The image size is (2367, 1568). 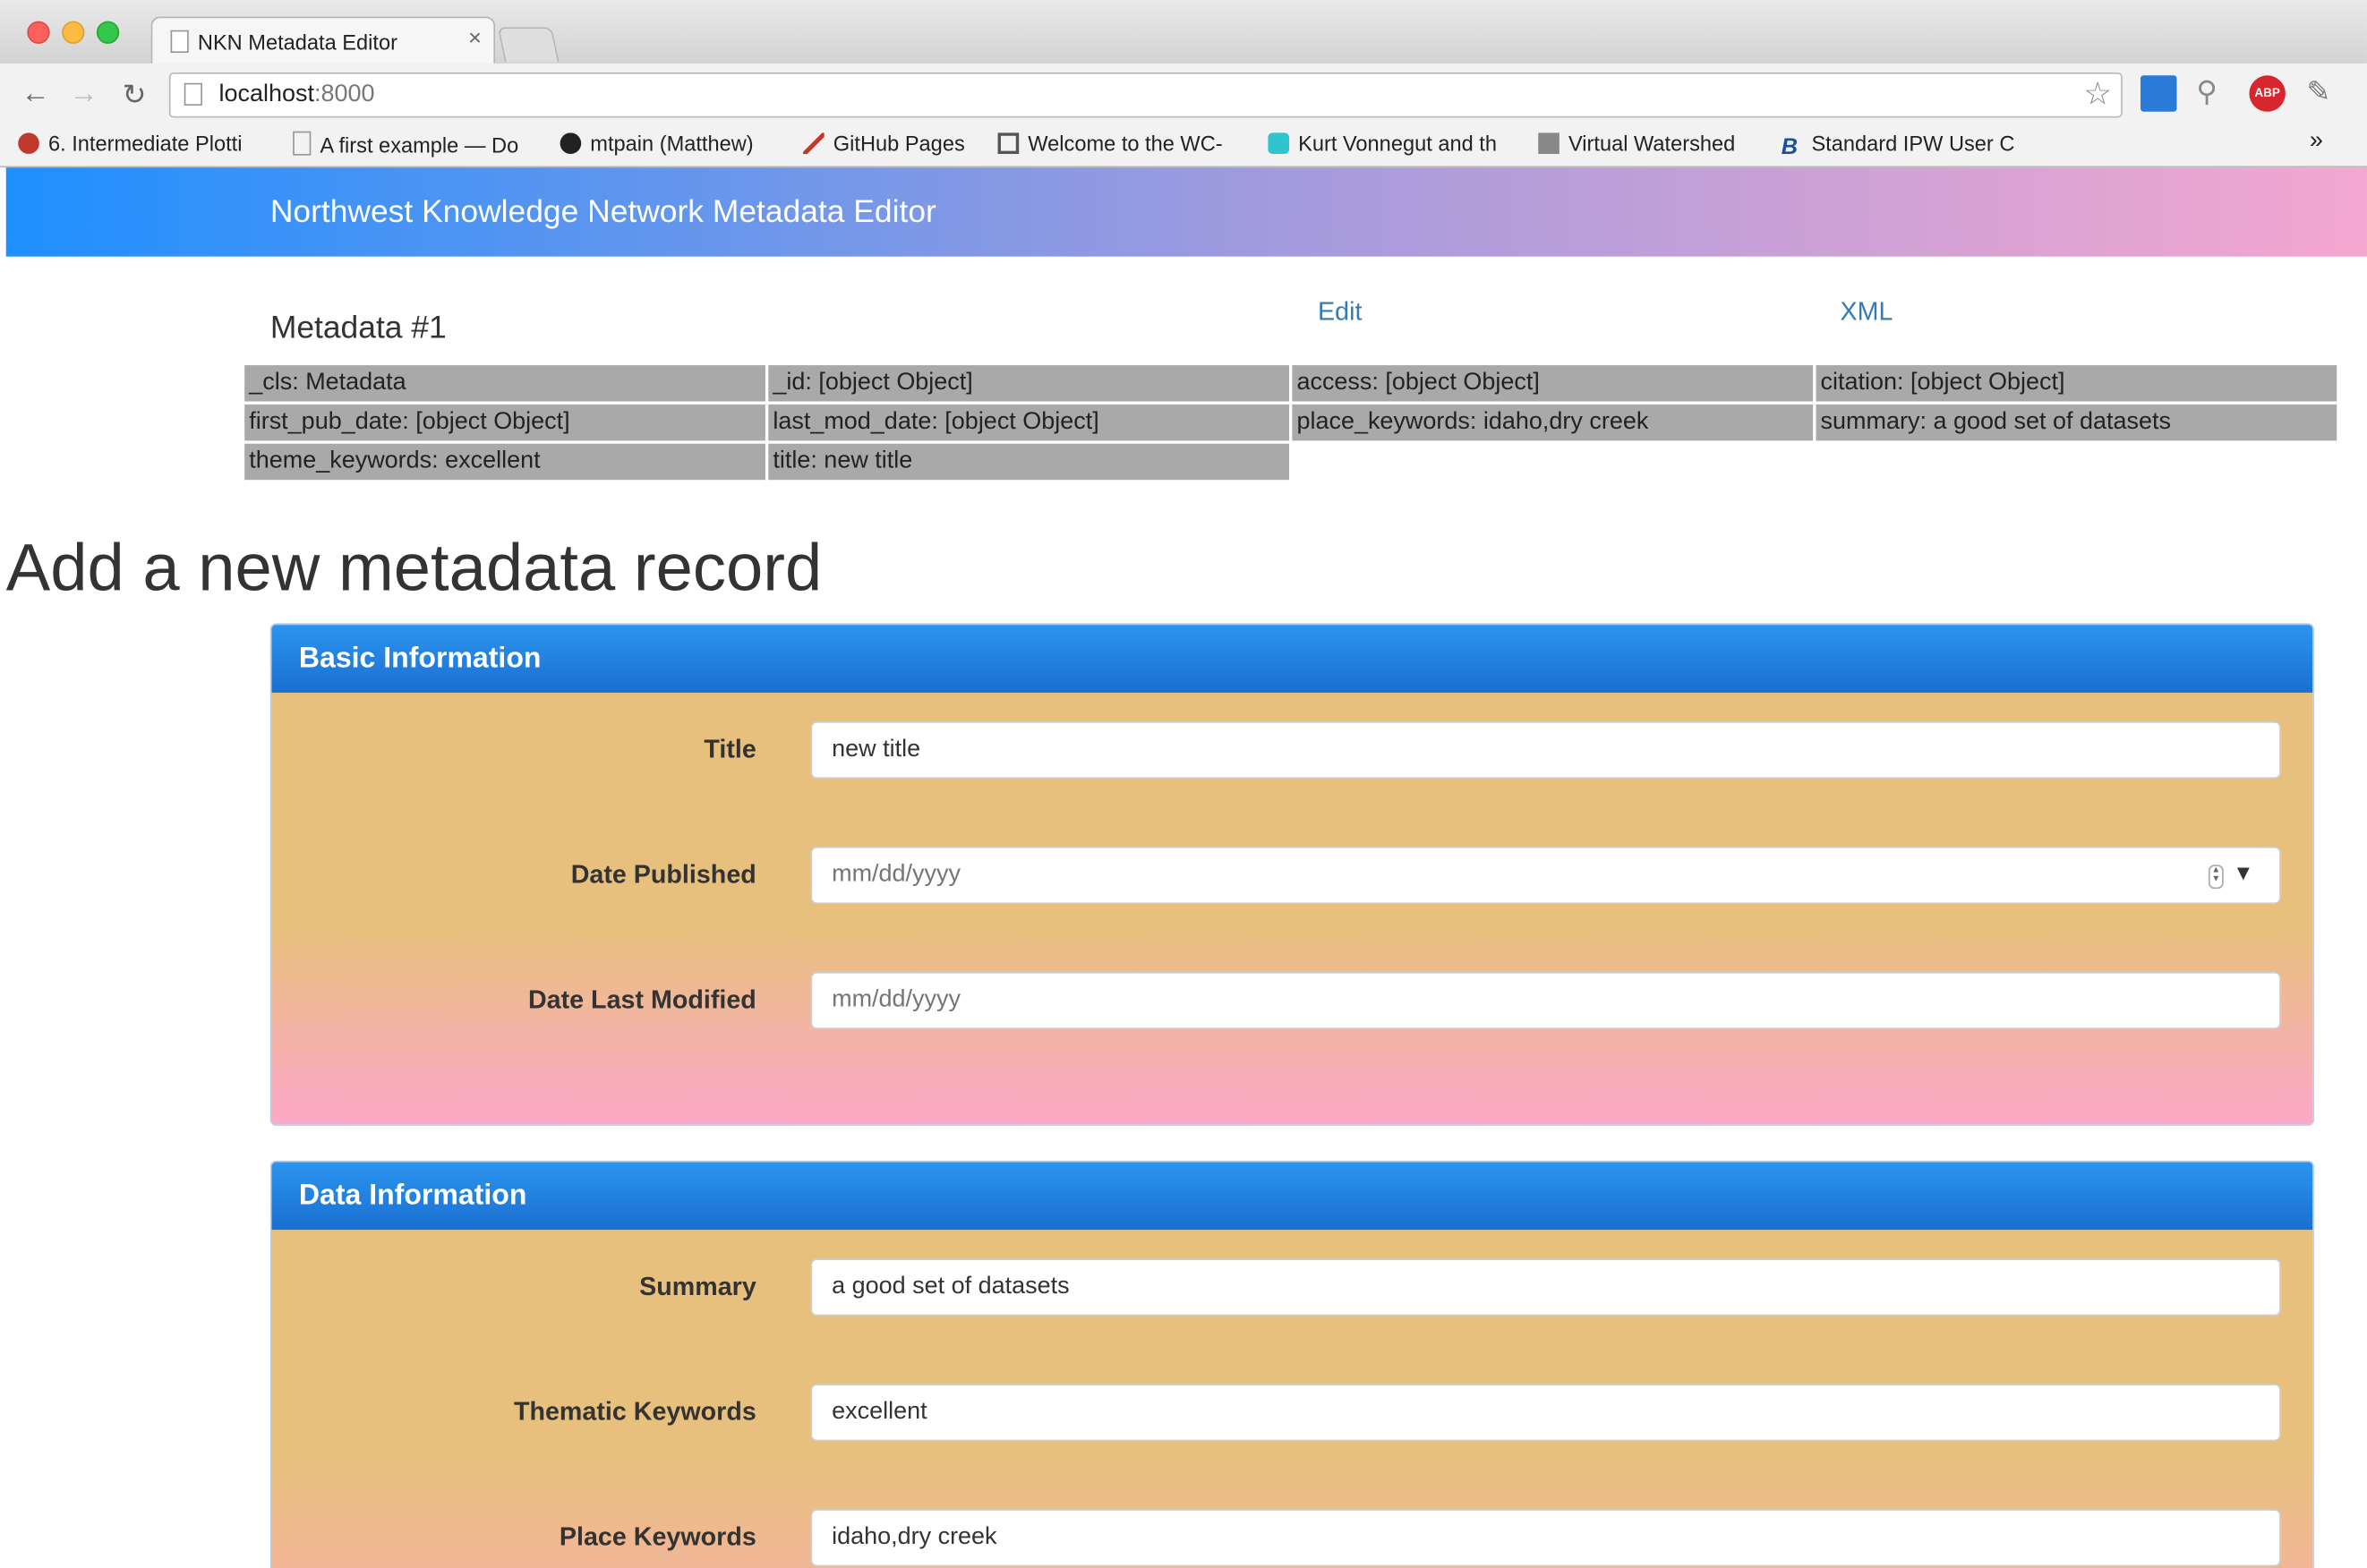 I want to click on bookmarks-overflow-icon: », so click(x=2316, y=141).